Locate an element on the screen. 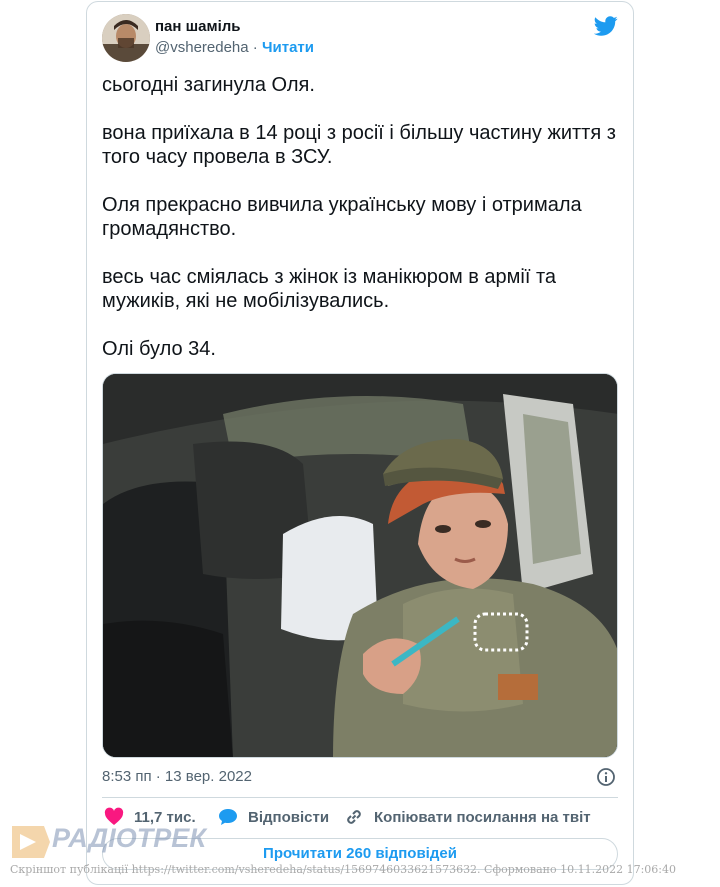 The width and height of the screenshot is (720, 887). follow-button: Читати is located at coordinates (288, 47).